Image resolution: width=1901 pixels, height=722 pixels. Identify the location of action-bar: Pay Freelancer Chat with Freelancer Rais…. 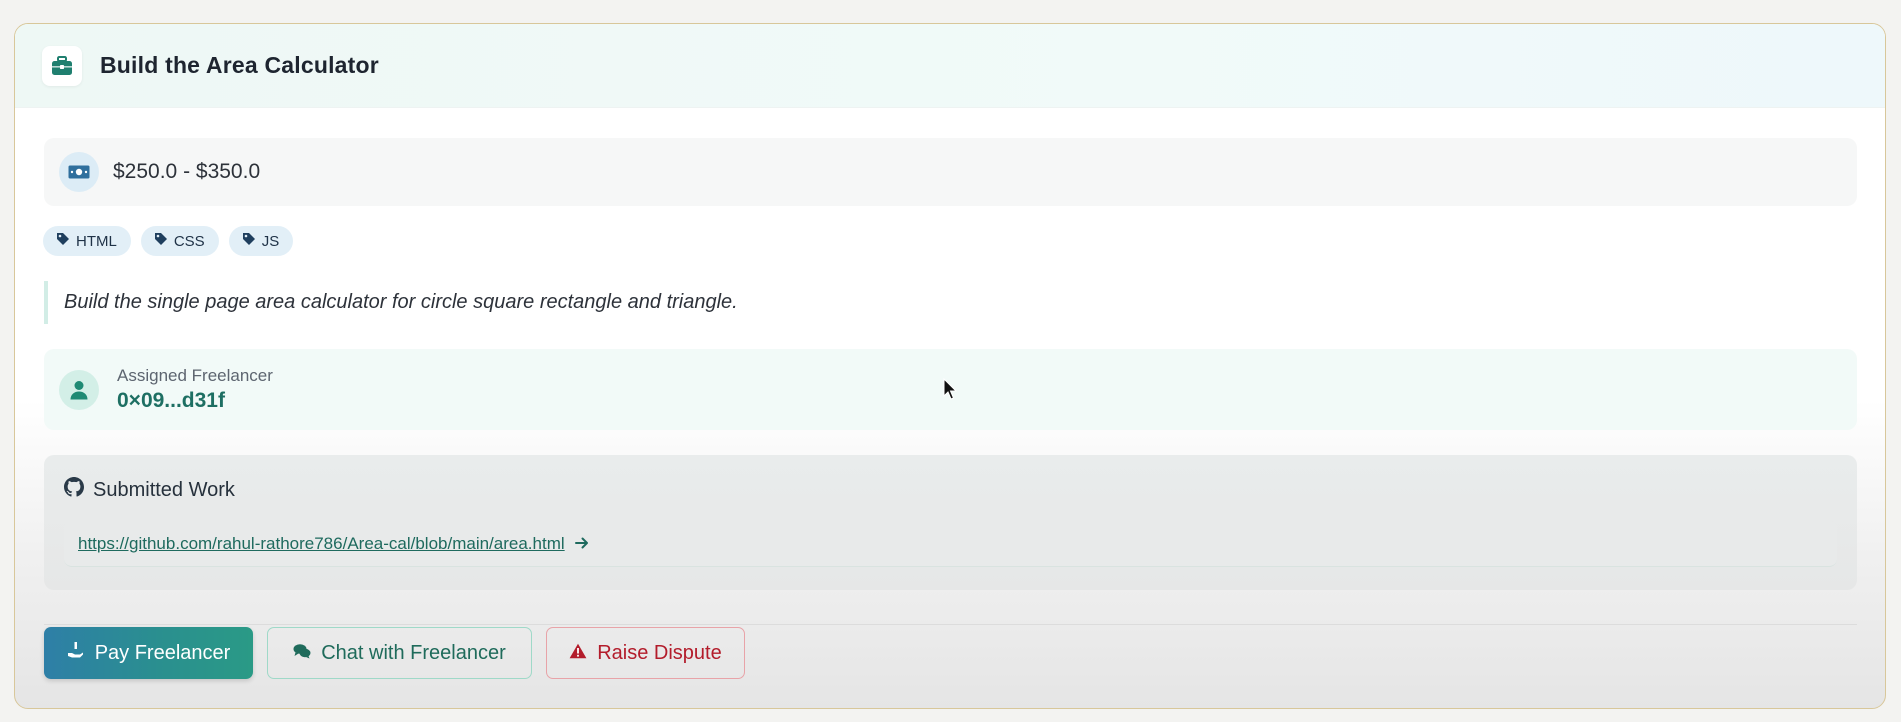
(394, 653).